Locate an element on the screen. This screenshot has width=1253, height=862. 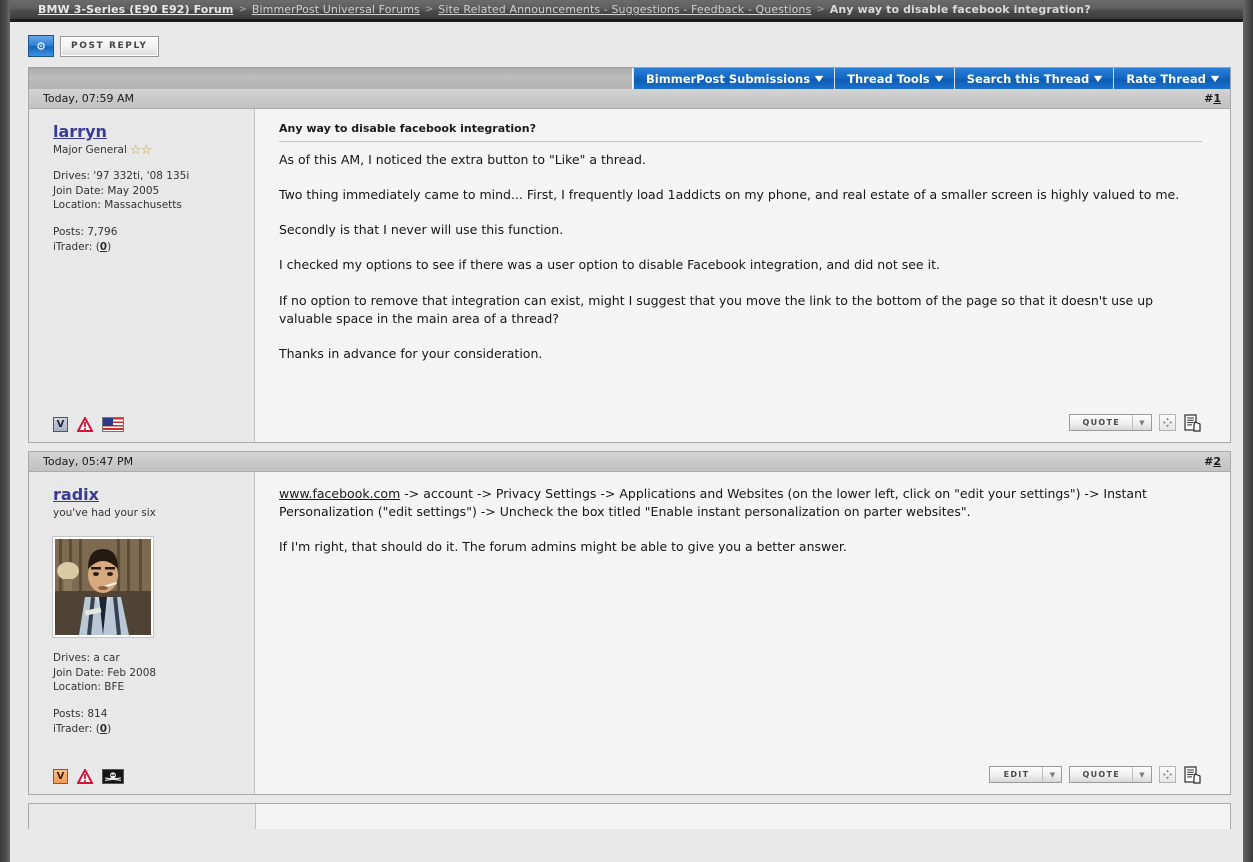
username-link: radix is located at coordinates (153, 495).